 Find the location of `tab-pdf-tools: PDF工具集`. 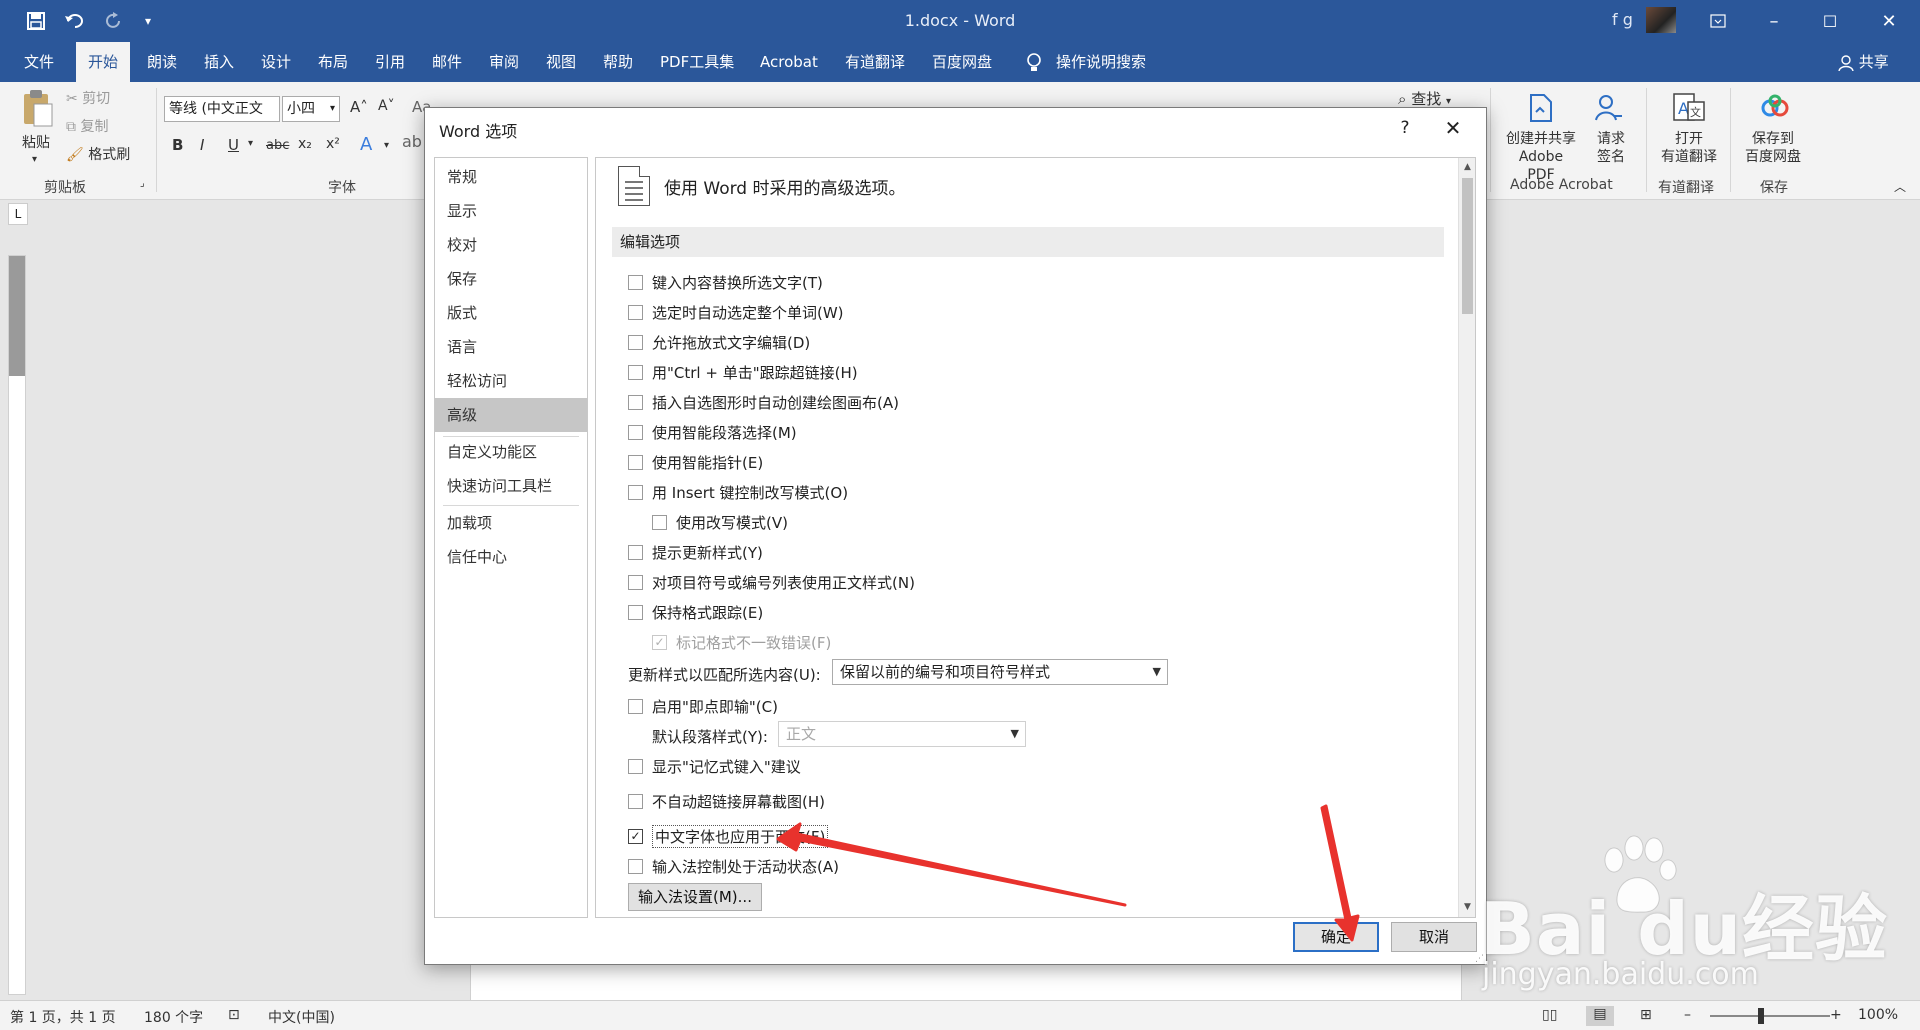

tab-pdf-tools: PDF工具集 is located at coordinates (697, 62).